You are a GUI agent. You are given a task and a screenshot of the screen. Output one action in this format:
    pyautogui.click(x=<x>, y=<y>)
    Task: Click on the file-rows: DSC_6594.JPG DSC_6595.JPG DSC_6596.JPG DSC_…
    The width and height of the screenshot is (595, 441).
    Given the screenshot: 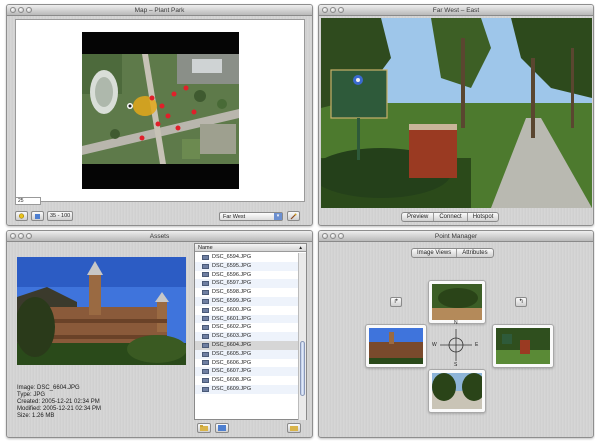 What is the action you would take?
    pyautogui.click(x=247, y=323)
    